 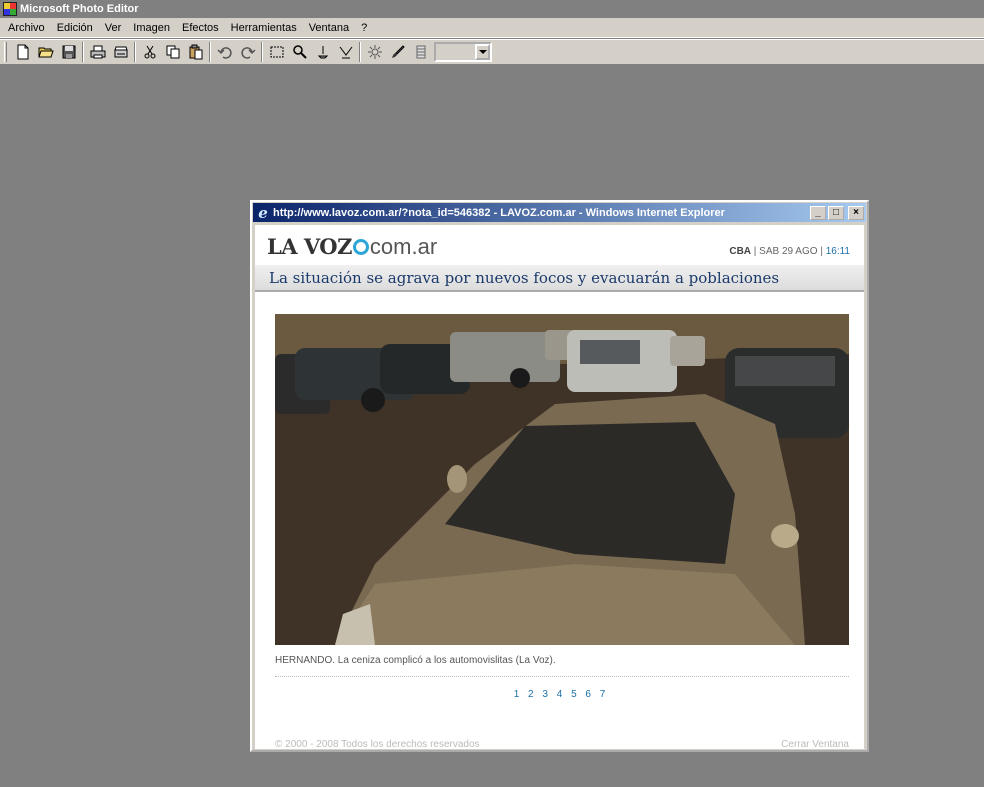 What do you see at coordinates (200, 28) in the screenshot?
I see `menu-efectos: Efectos` at bounding box center [200, 28].